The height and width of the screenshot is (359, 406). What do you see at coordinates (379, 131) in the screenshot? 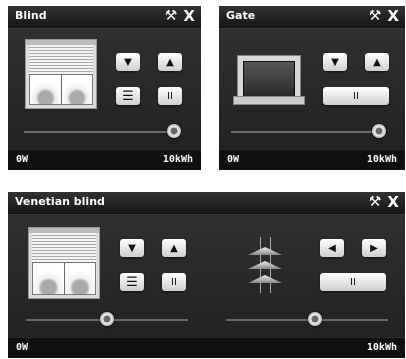
I see `gate-slider-knob` at bounding box center [379, 131].